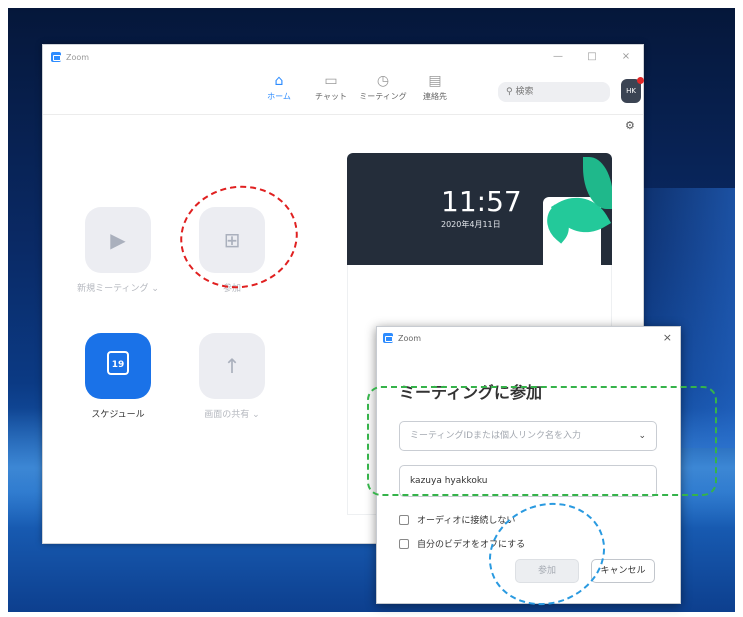 Image resolution: width=743 pixels, height=617 pixels. I want to click on avatar-initials: HK, so click(631, 91).